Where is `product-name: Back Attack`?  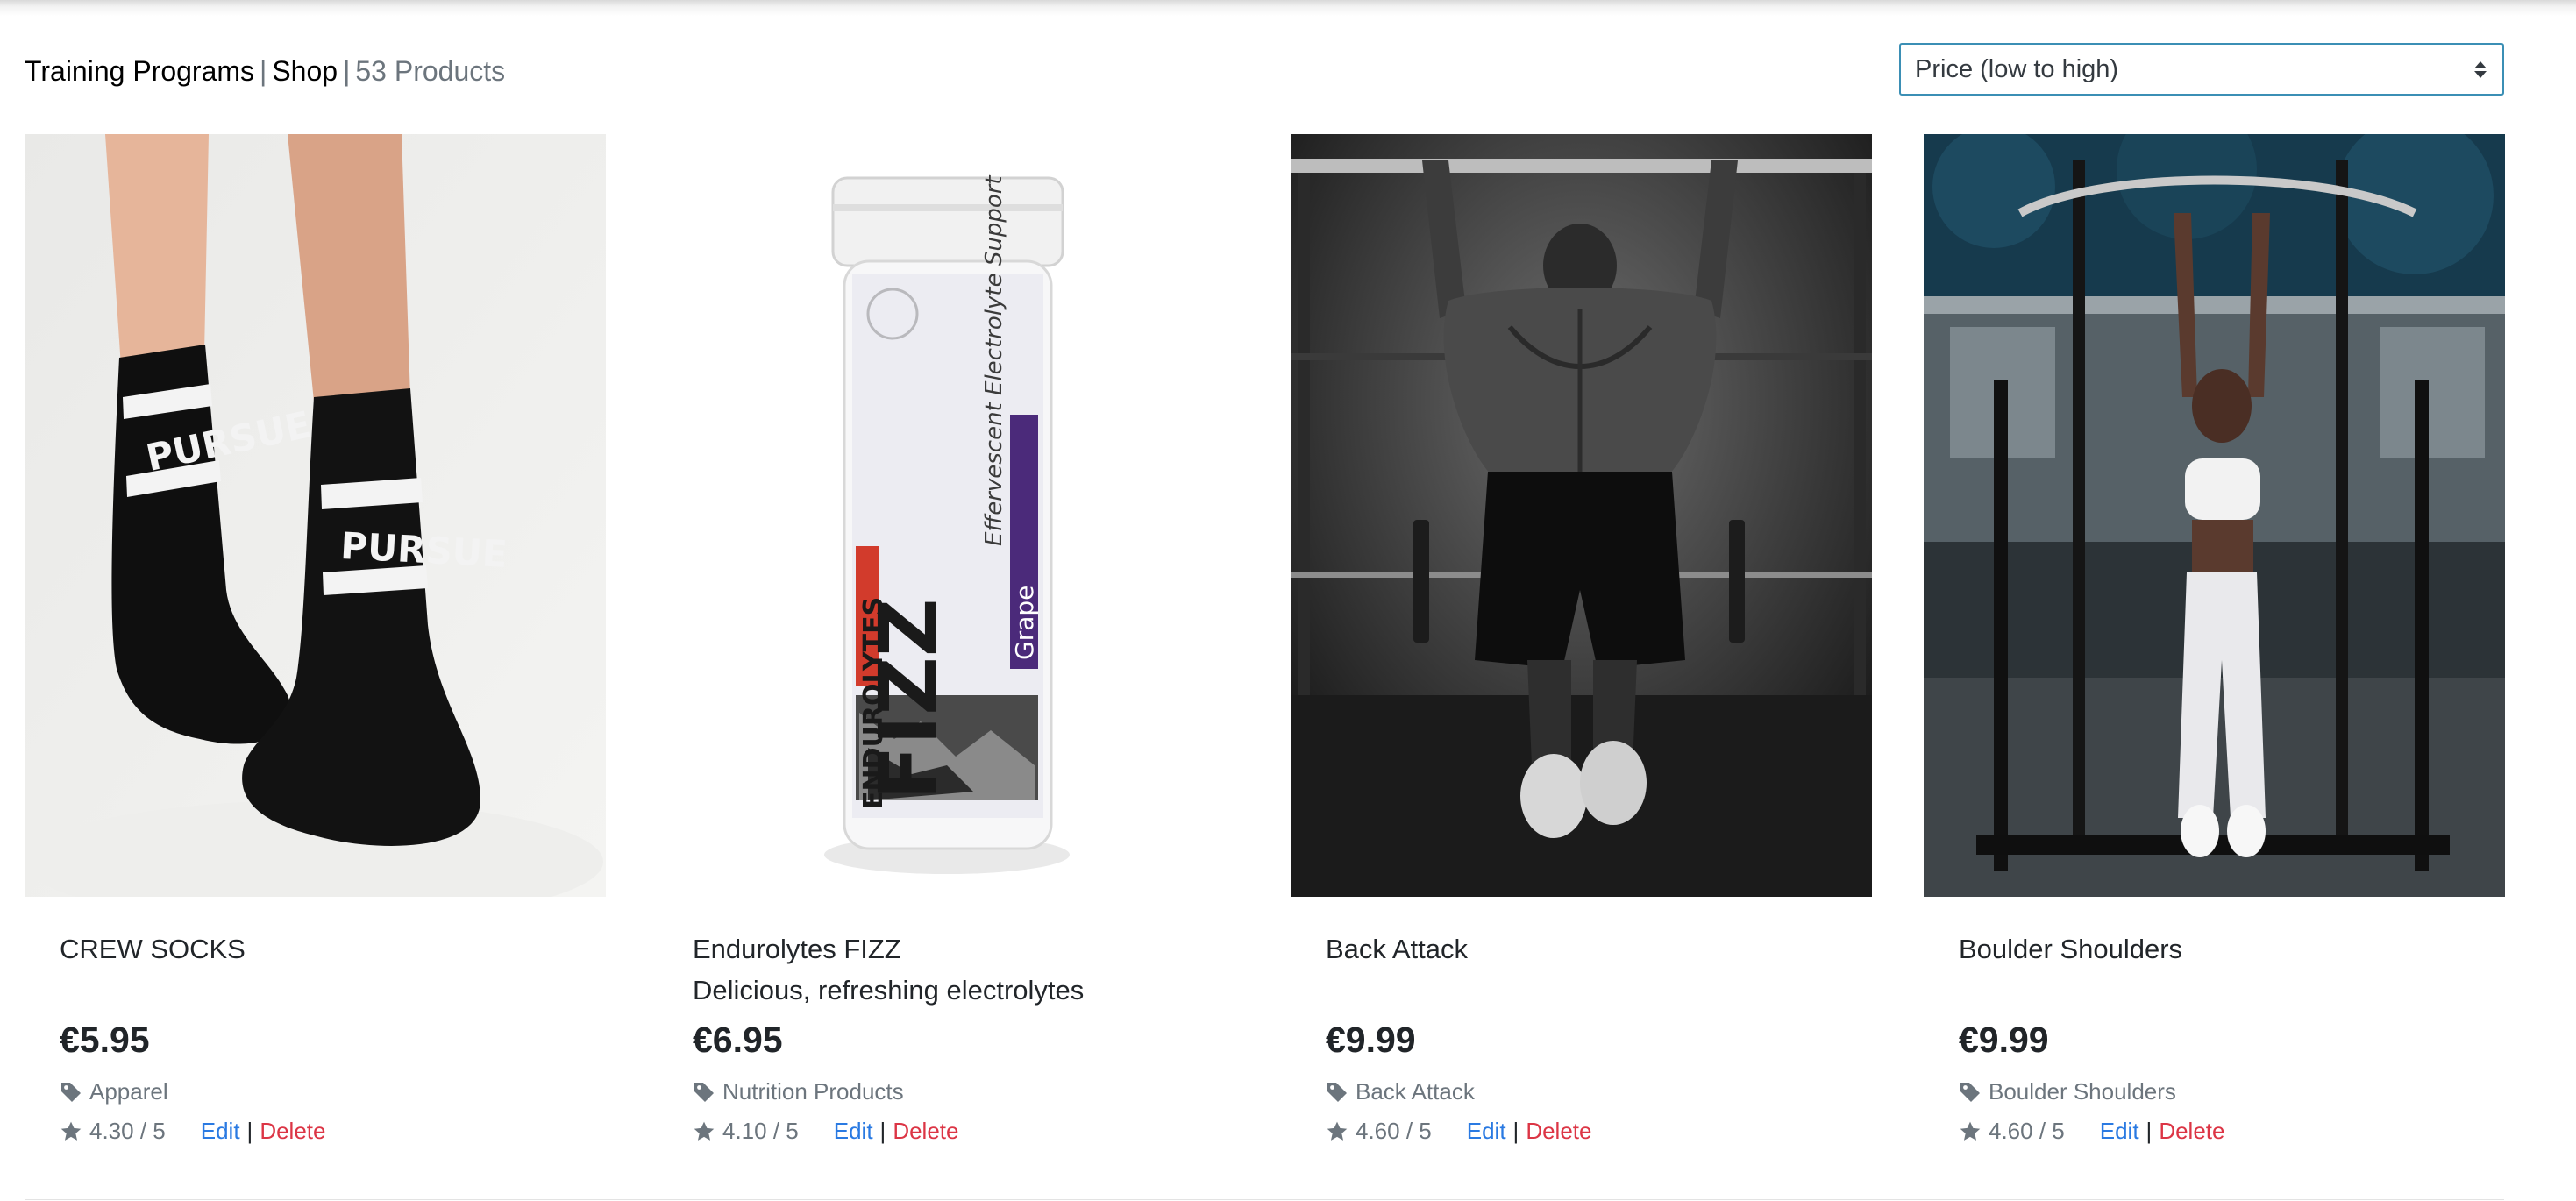 product-name: Back Attack is located at coordinates (1397, 949).